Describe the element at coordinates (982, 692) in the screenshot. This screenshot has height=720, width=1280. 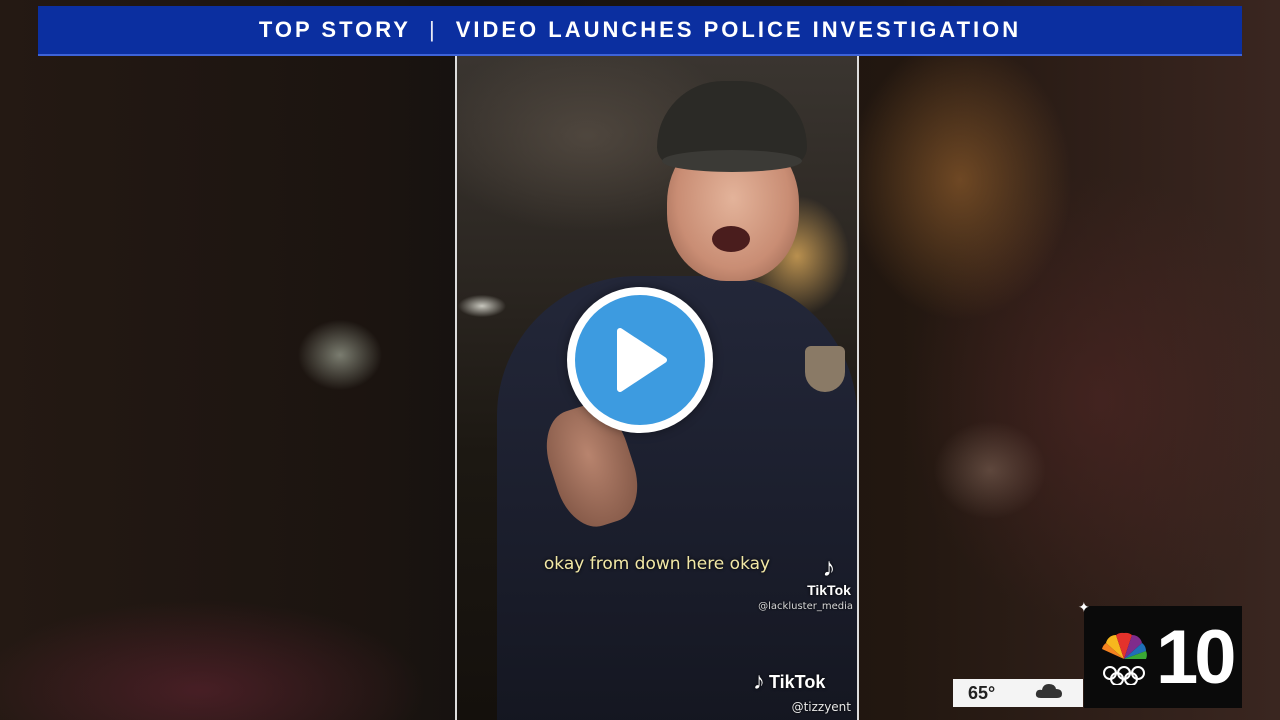
I see `temperature: 65°` at that location.